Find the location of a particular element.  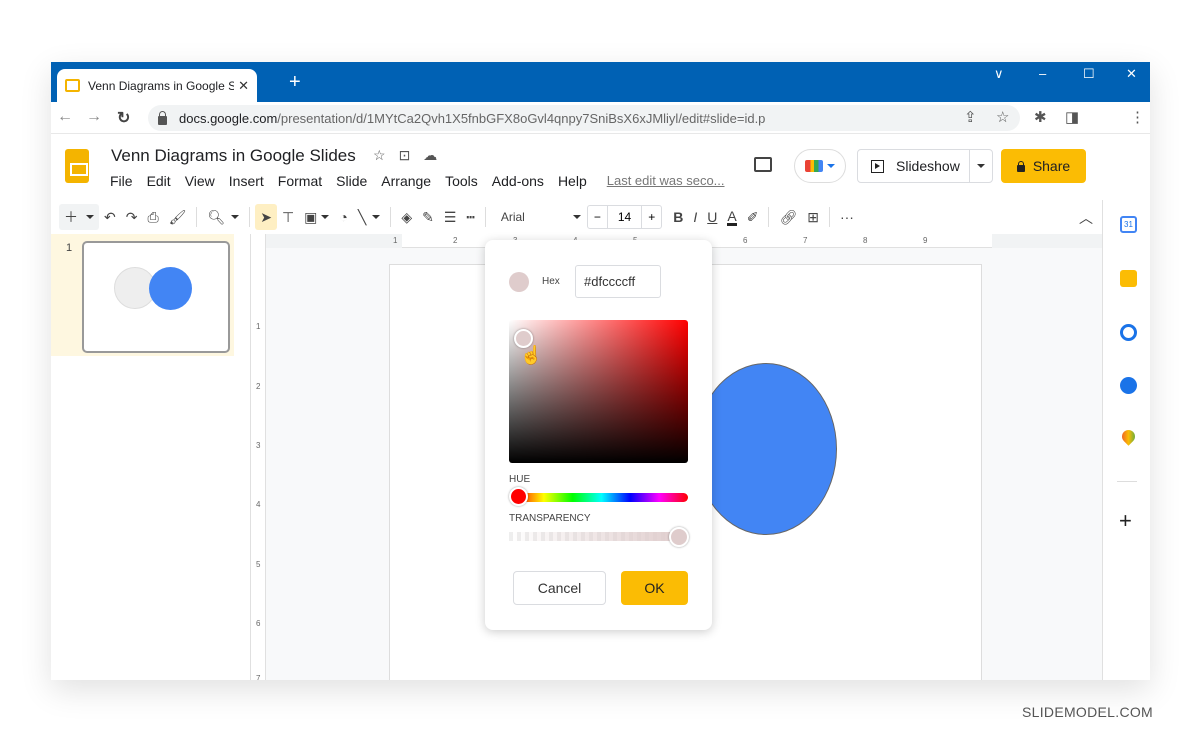

menu-arrange: Arrange is located at coordinates (410, 181).